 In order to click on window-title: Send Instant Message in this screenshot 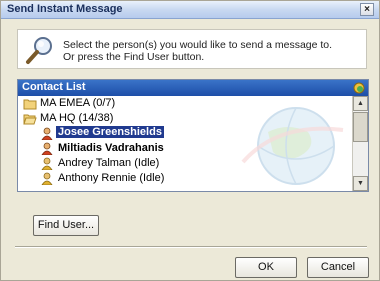, I will do `click(65, 9)`.